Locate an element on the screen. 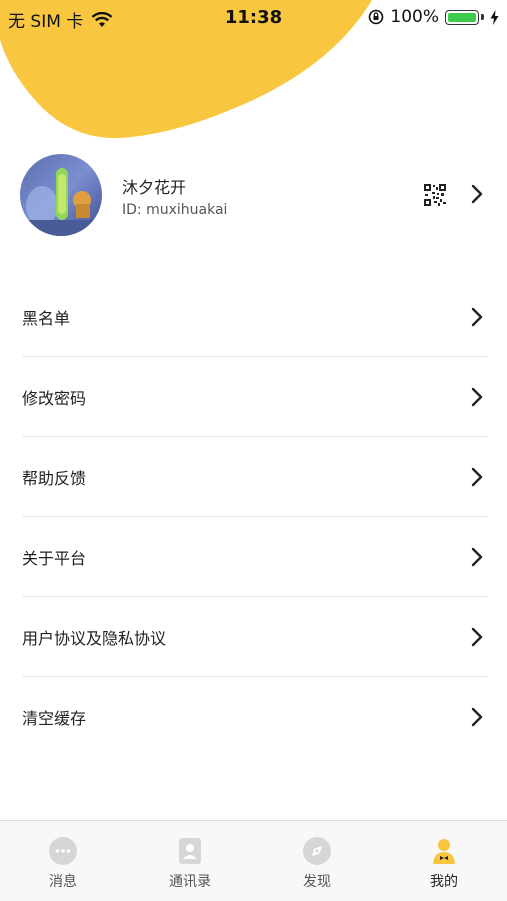 The image size is (507, 901). menu-item-label: 用户协议及隐私协议 is located at coordinates (94, 638).